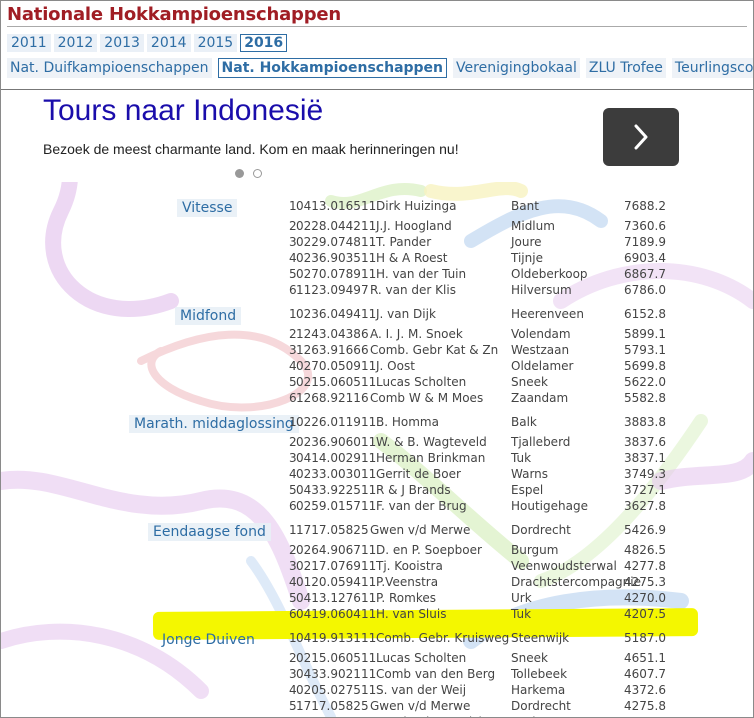 Image resolution: width=754 pixels, height=718 pixels. I want to click on ring-cell: 1243.0438, so click(328, 334).